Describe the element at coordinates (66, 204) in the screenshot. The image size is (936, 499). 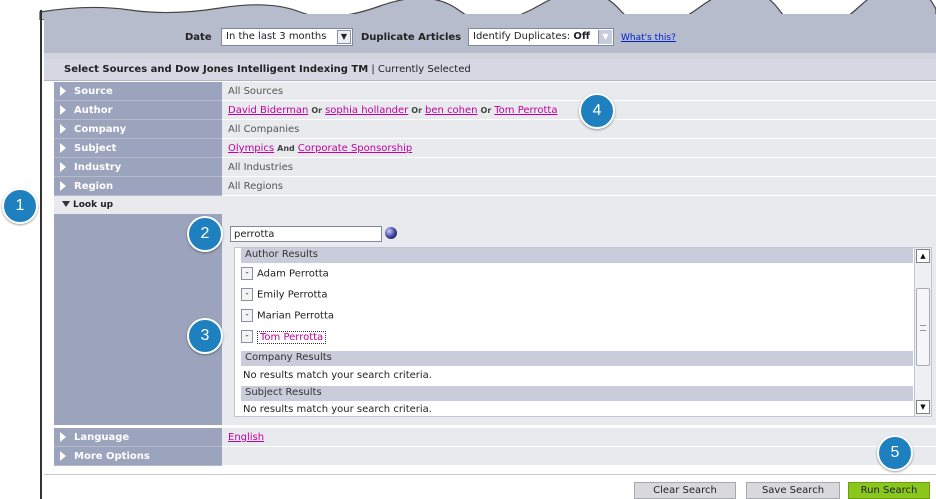
I see `collapse-arrow-icon` at that location.